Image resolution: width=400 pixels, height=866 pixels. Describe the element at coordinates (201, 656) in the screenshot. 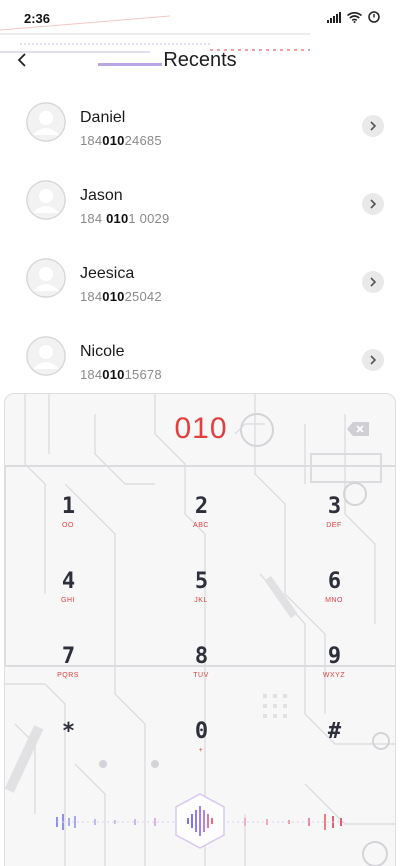

I see `key-digit: 8` at that location.